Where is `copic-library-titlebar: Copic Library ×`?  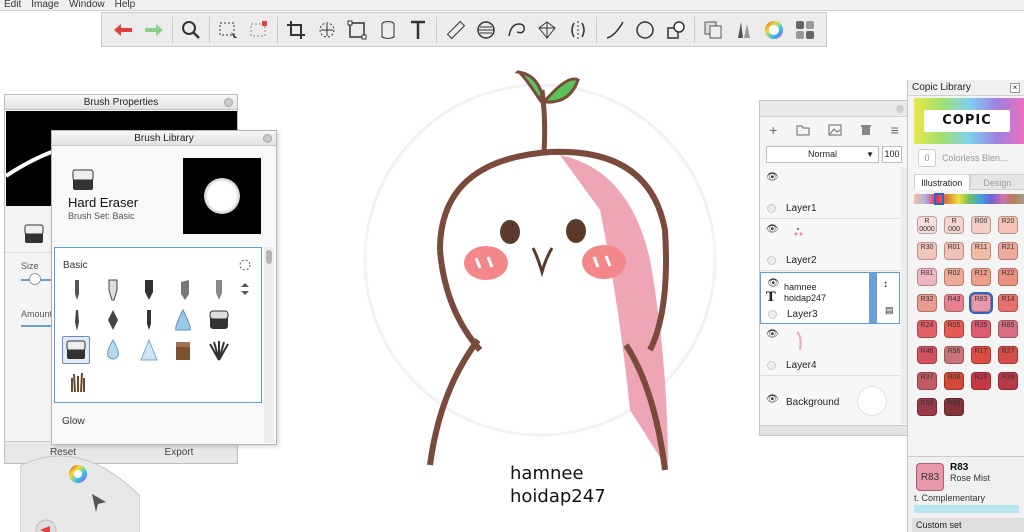
copic-library-titlebar: Copic Library × is located at coordinates (966, 88).